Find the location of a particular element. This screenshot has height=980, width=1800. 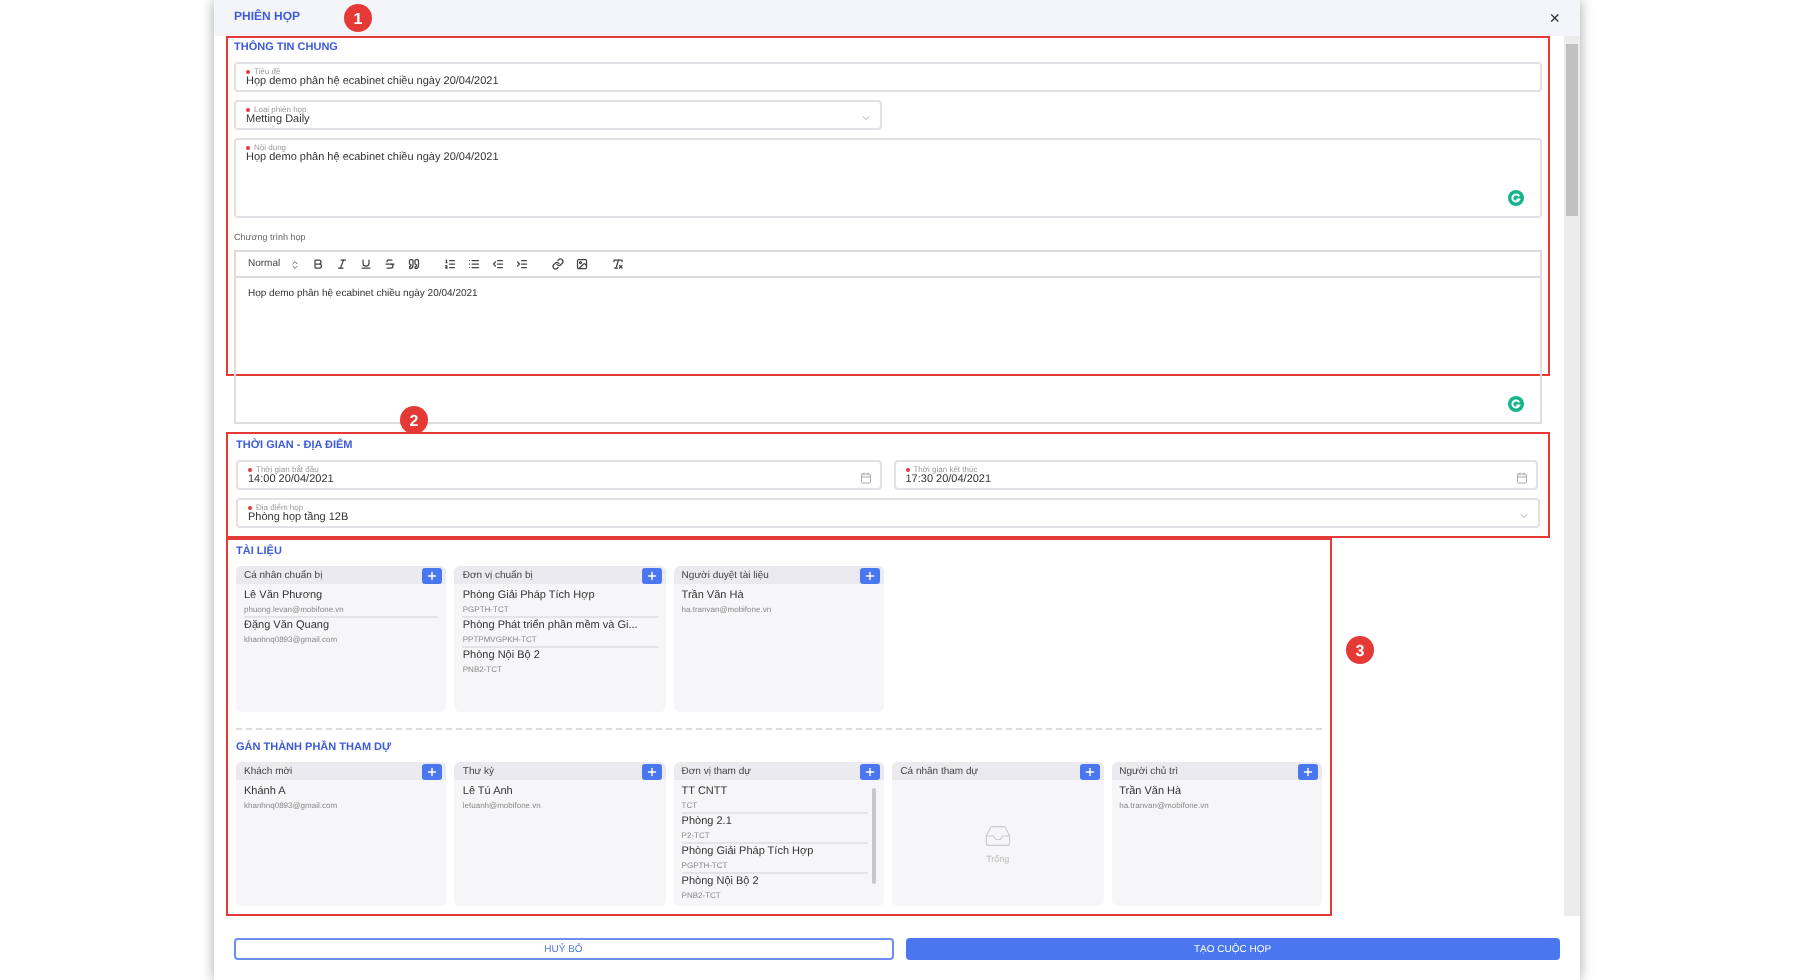

annotation-badge: 2 is located at coordinates (414, 420).